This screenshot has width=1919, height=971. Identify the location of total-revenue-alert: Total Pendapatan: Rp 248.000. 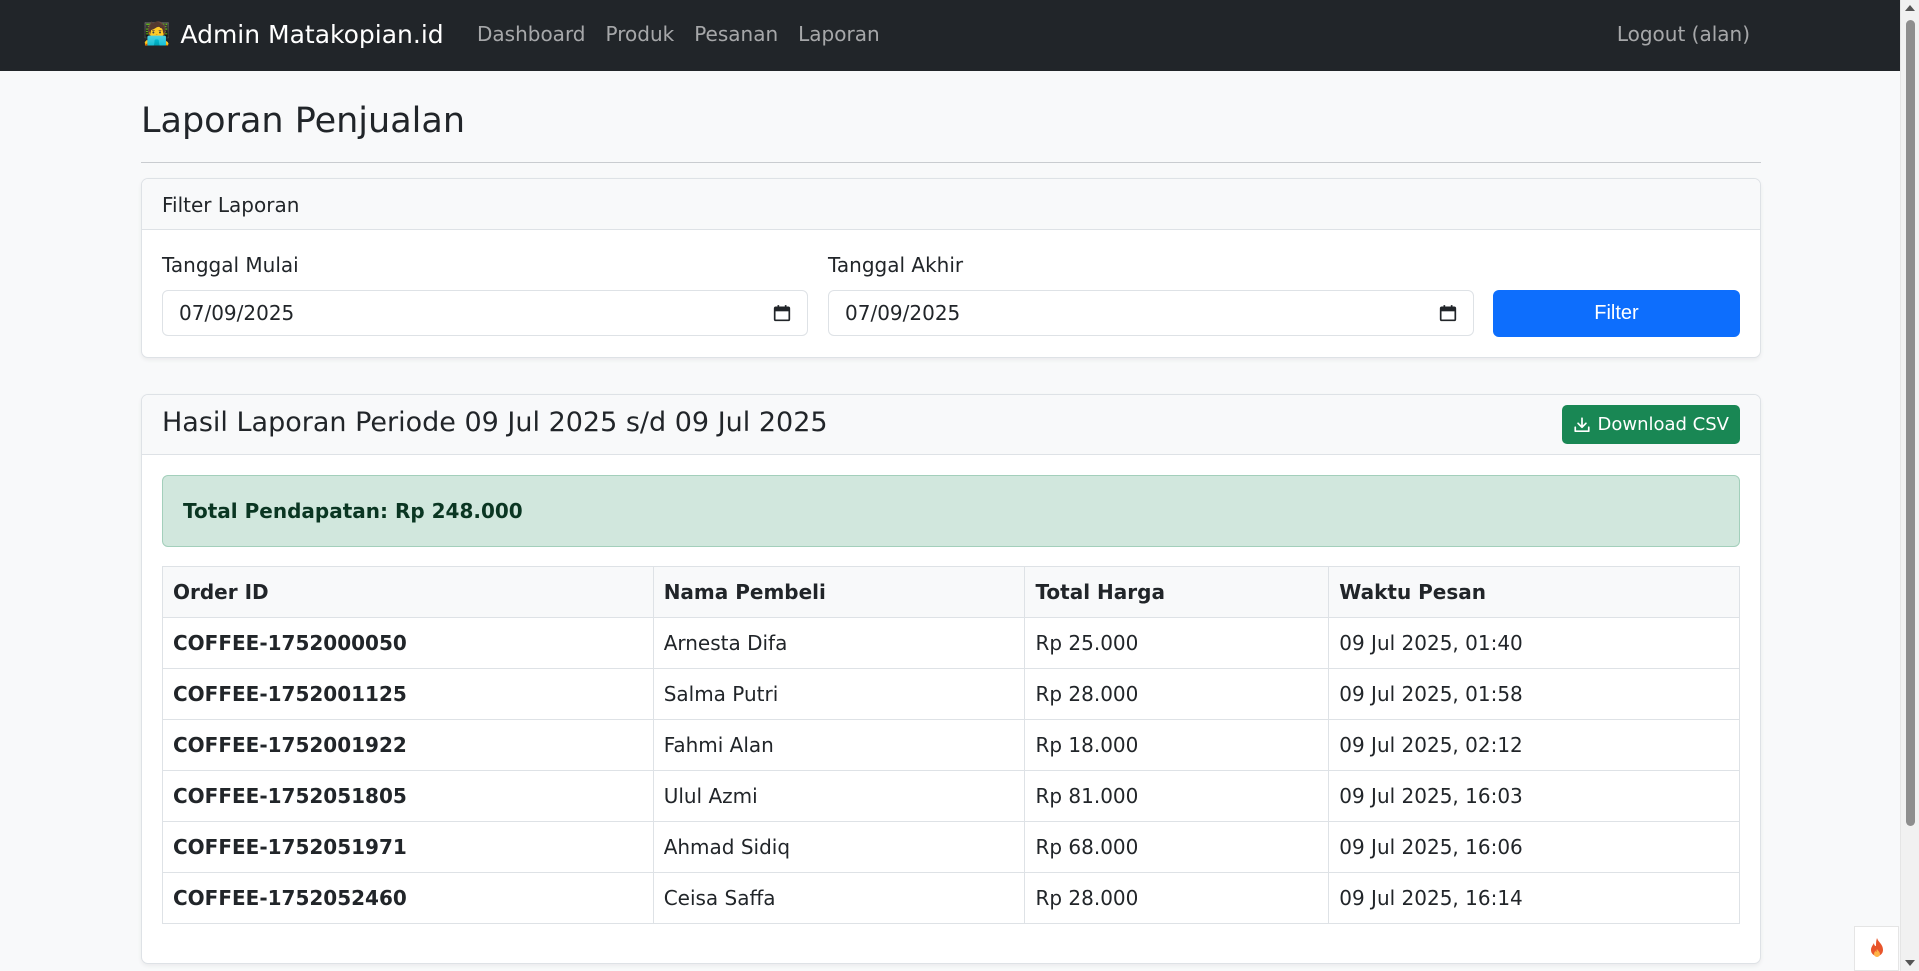
(951, 511).